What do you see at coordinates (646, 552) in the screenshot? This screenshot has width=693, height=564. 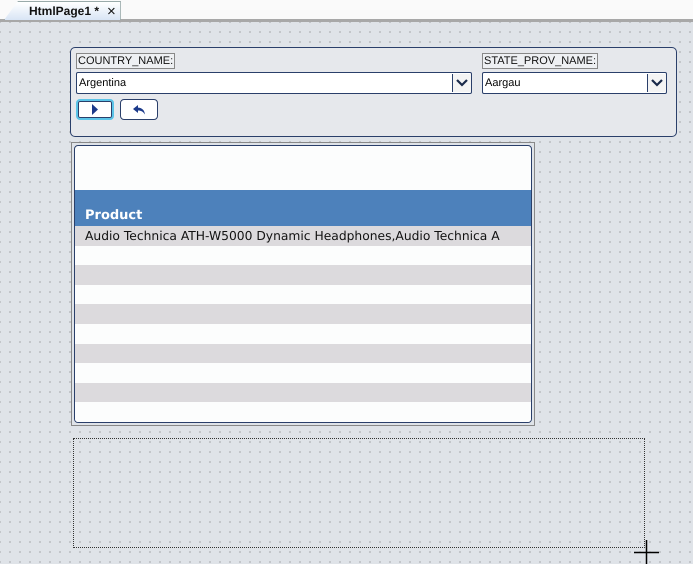 I see `crosshair-cursor-icon` at bounding box center [646, 552].